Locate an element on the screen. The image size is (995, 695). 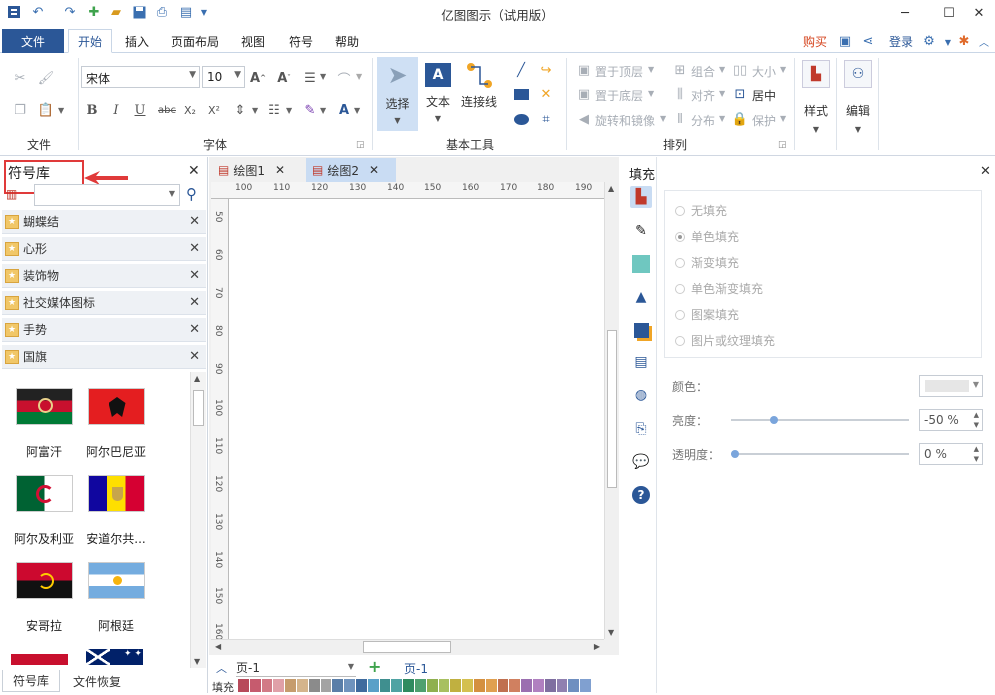
tab-symbol: 符号 is located at coordinates (301, 41).